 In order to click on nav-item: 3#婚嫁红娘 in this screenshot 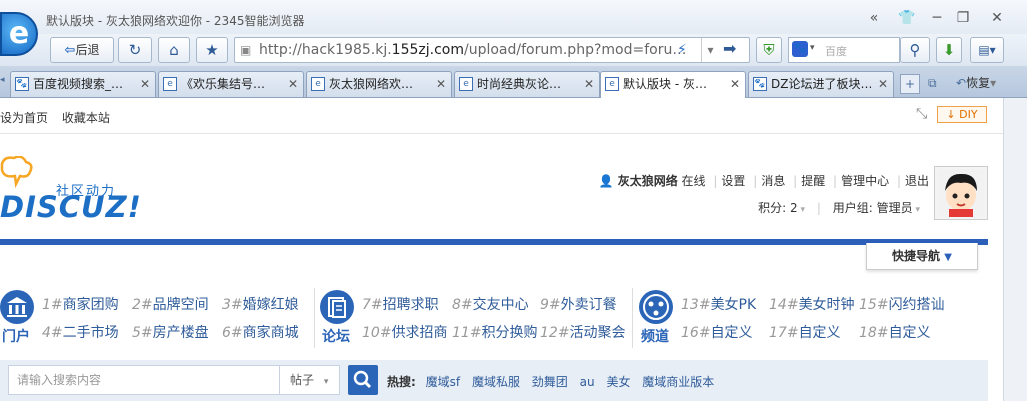, I will do `click(260, 304)`.